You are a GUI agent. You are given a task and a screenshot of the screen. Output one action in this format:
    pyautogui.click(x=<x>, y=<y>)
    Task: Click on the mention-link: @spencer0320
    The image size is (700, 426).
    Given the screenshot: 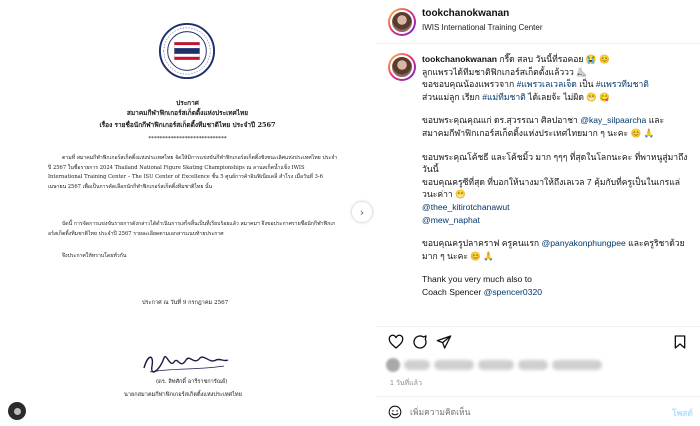 What is the action you would take?
    pyautogui.click(x=513, y=292)
    